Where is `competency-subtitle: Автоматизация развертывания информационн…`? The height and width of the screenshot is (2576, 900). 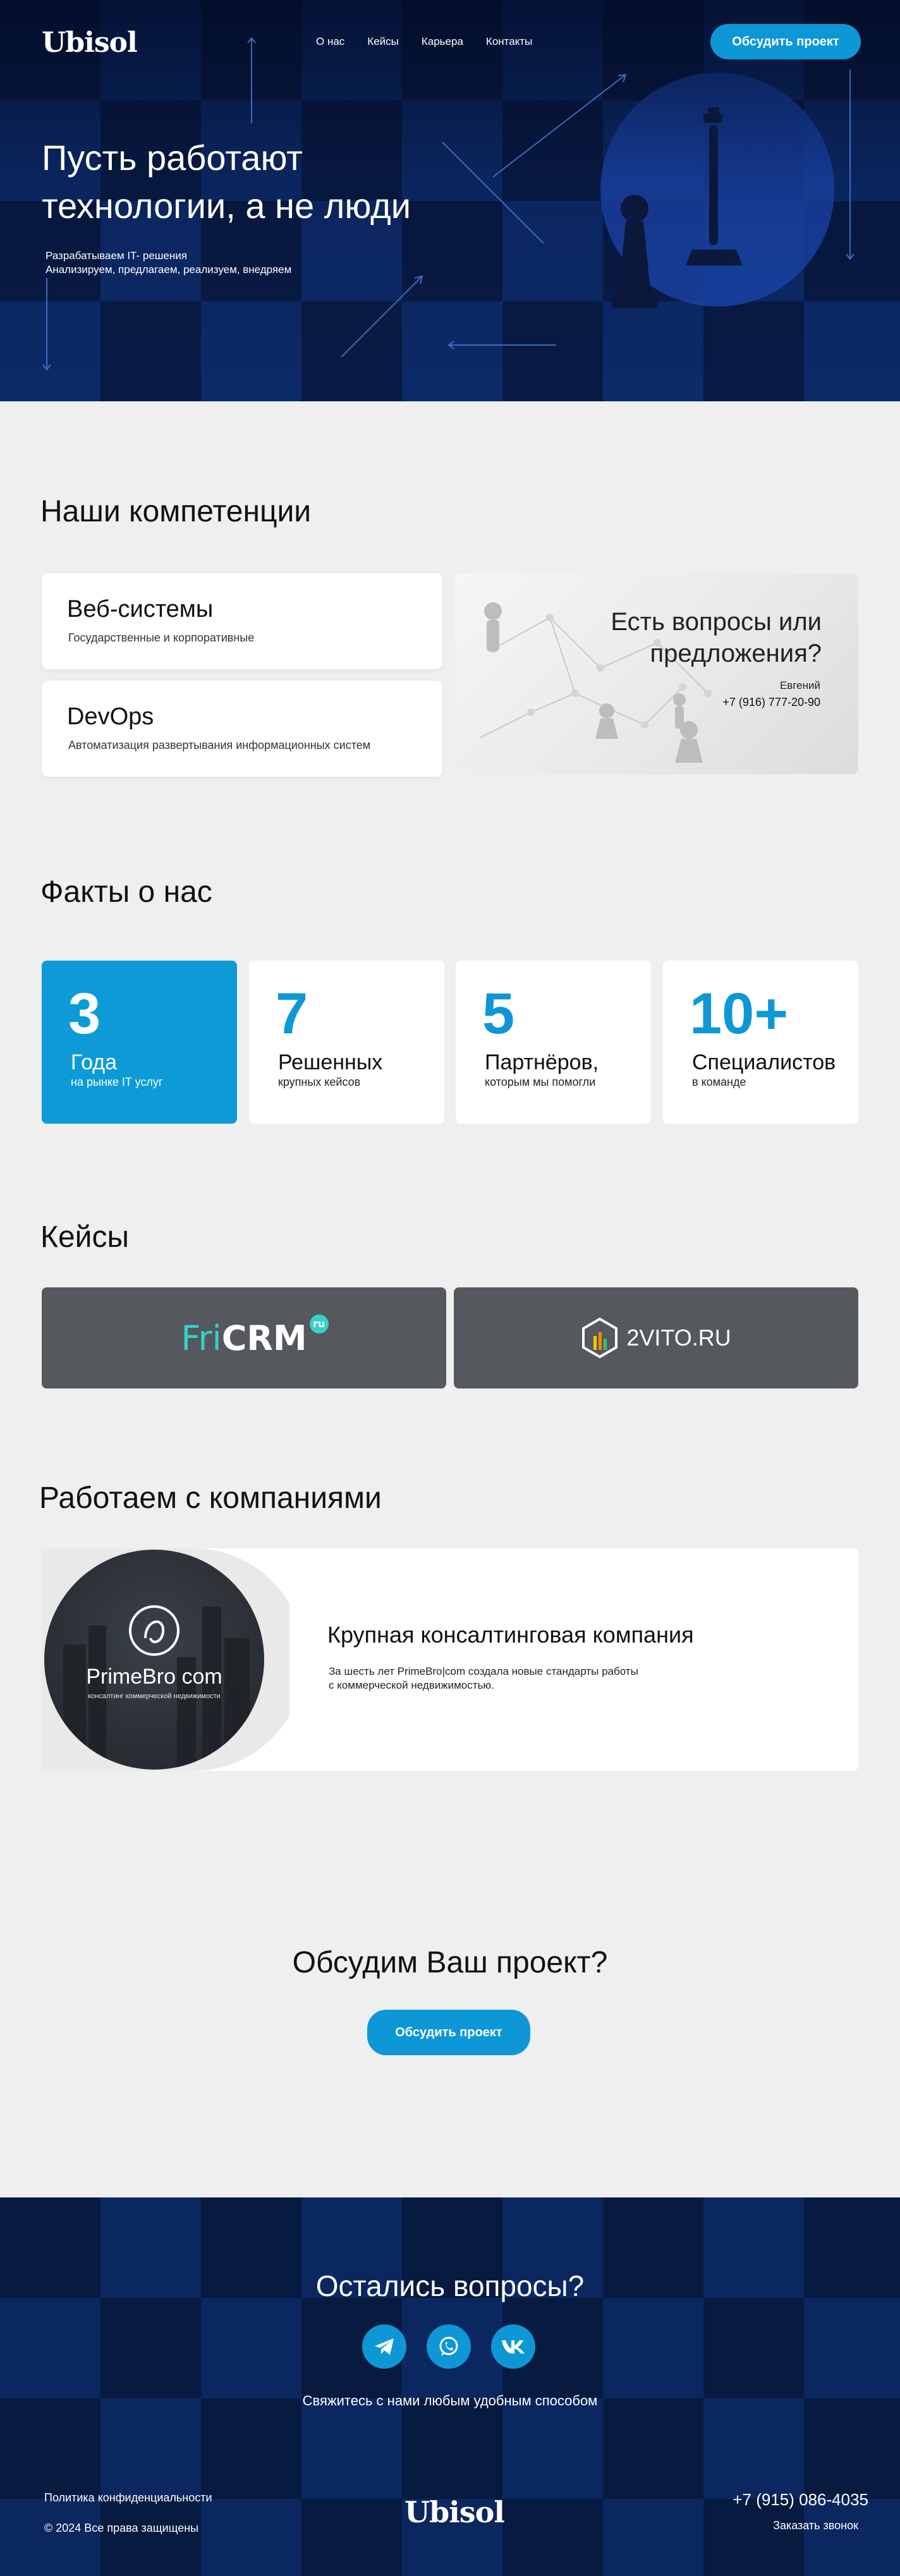
competency-subtitle: Автоматизация развертывания информационн… is located at coordinates (219, 745).